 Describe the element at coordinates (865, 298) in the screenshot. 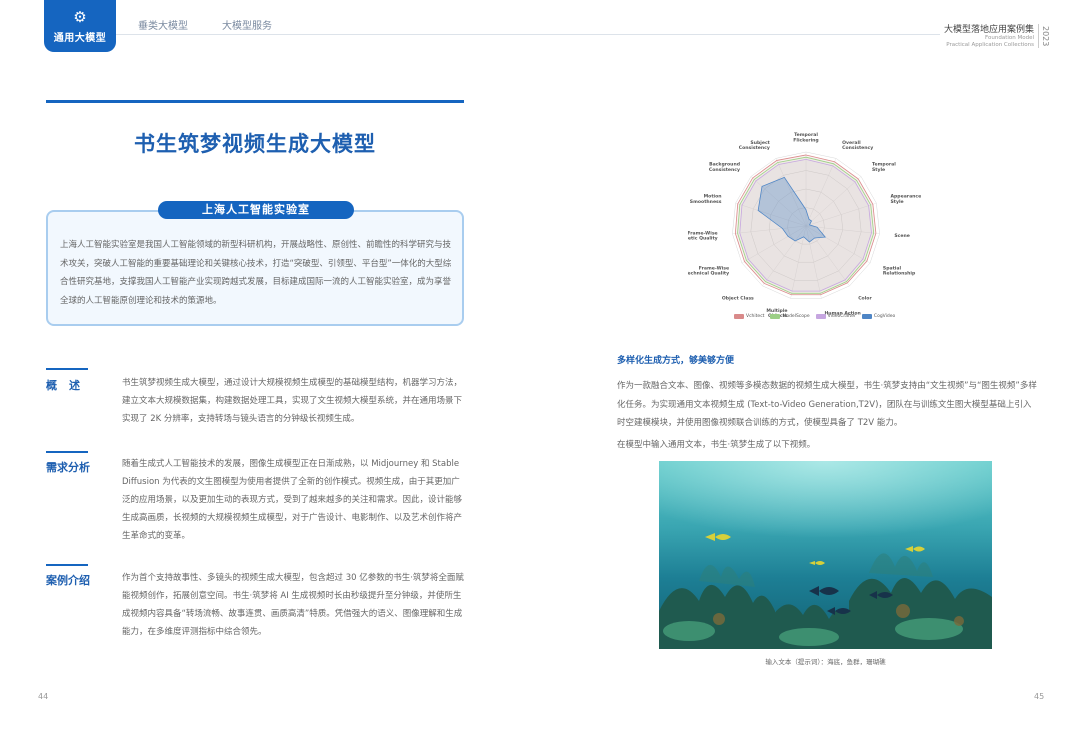

I see `radar-axis-label-6: Color` at that location.